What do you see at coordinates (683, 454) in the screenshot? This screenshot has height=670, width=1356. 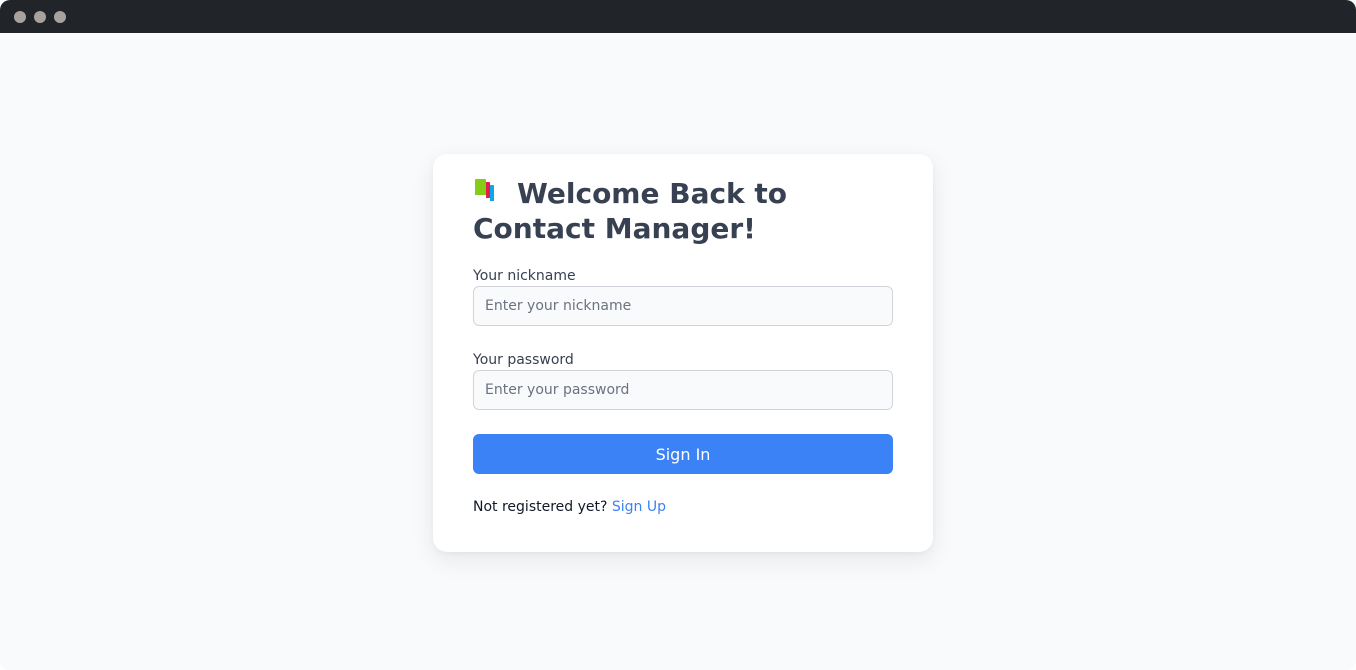 I see `sign-in-button: Sign In` at bounding box center [683, 454].